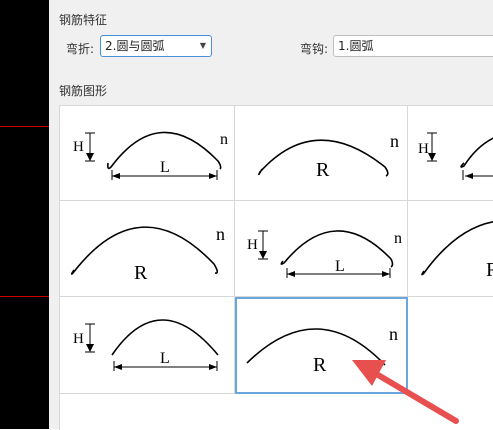 Image resolution: width=493 pixels, height=430 pixels. Describe the element at coordinates (147, 345) in the screenshot. I see `shape-option-7: H L` at that location.